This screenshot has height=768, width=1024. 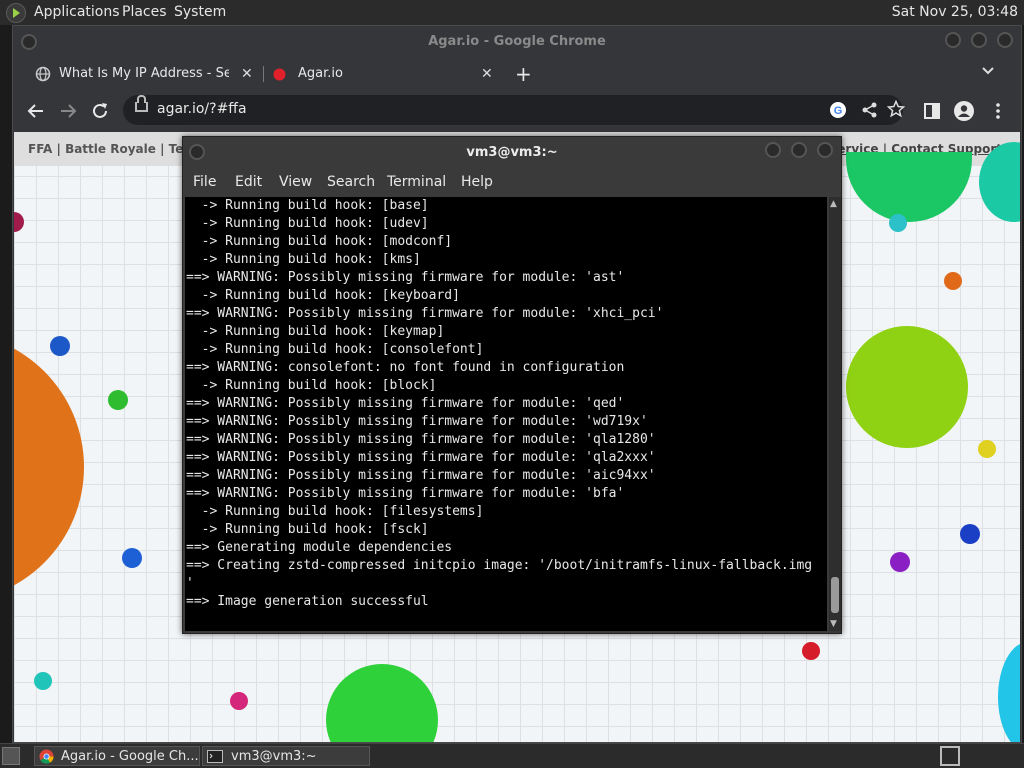 I want to click on terminal-scrollbar: ▲ ▼, so click(x=835, y=414).